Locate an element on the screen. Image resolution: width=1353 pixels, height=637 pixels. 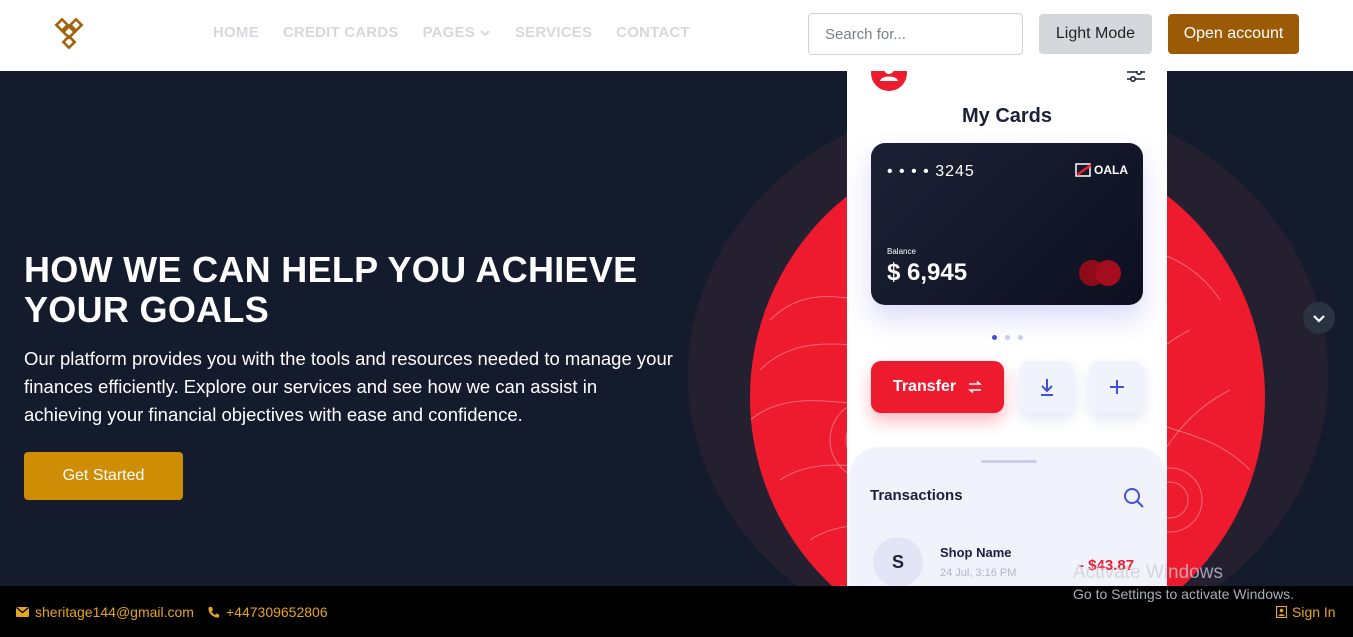
card-brand-label: OALA is located at coordinates (1111, 170).